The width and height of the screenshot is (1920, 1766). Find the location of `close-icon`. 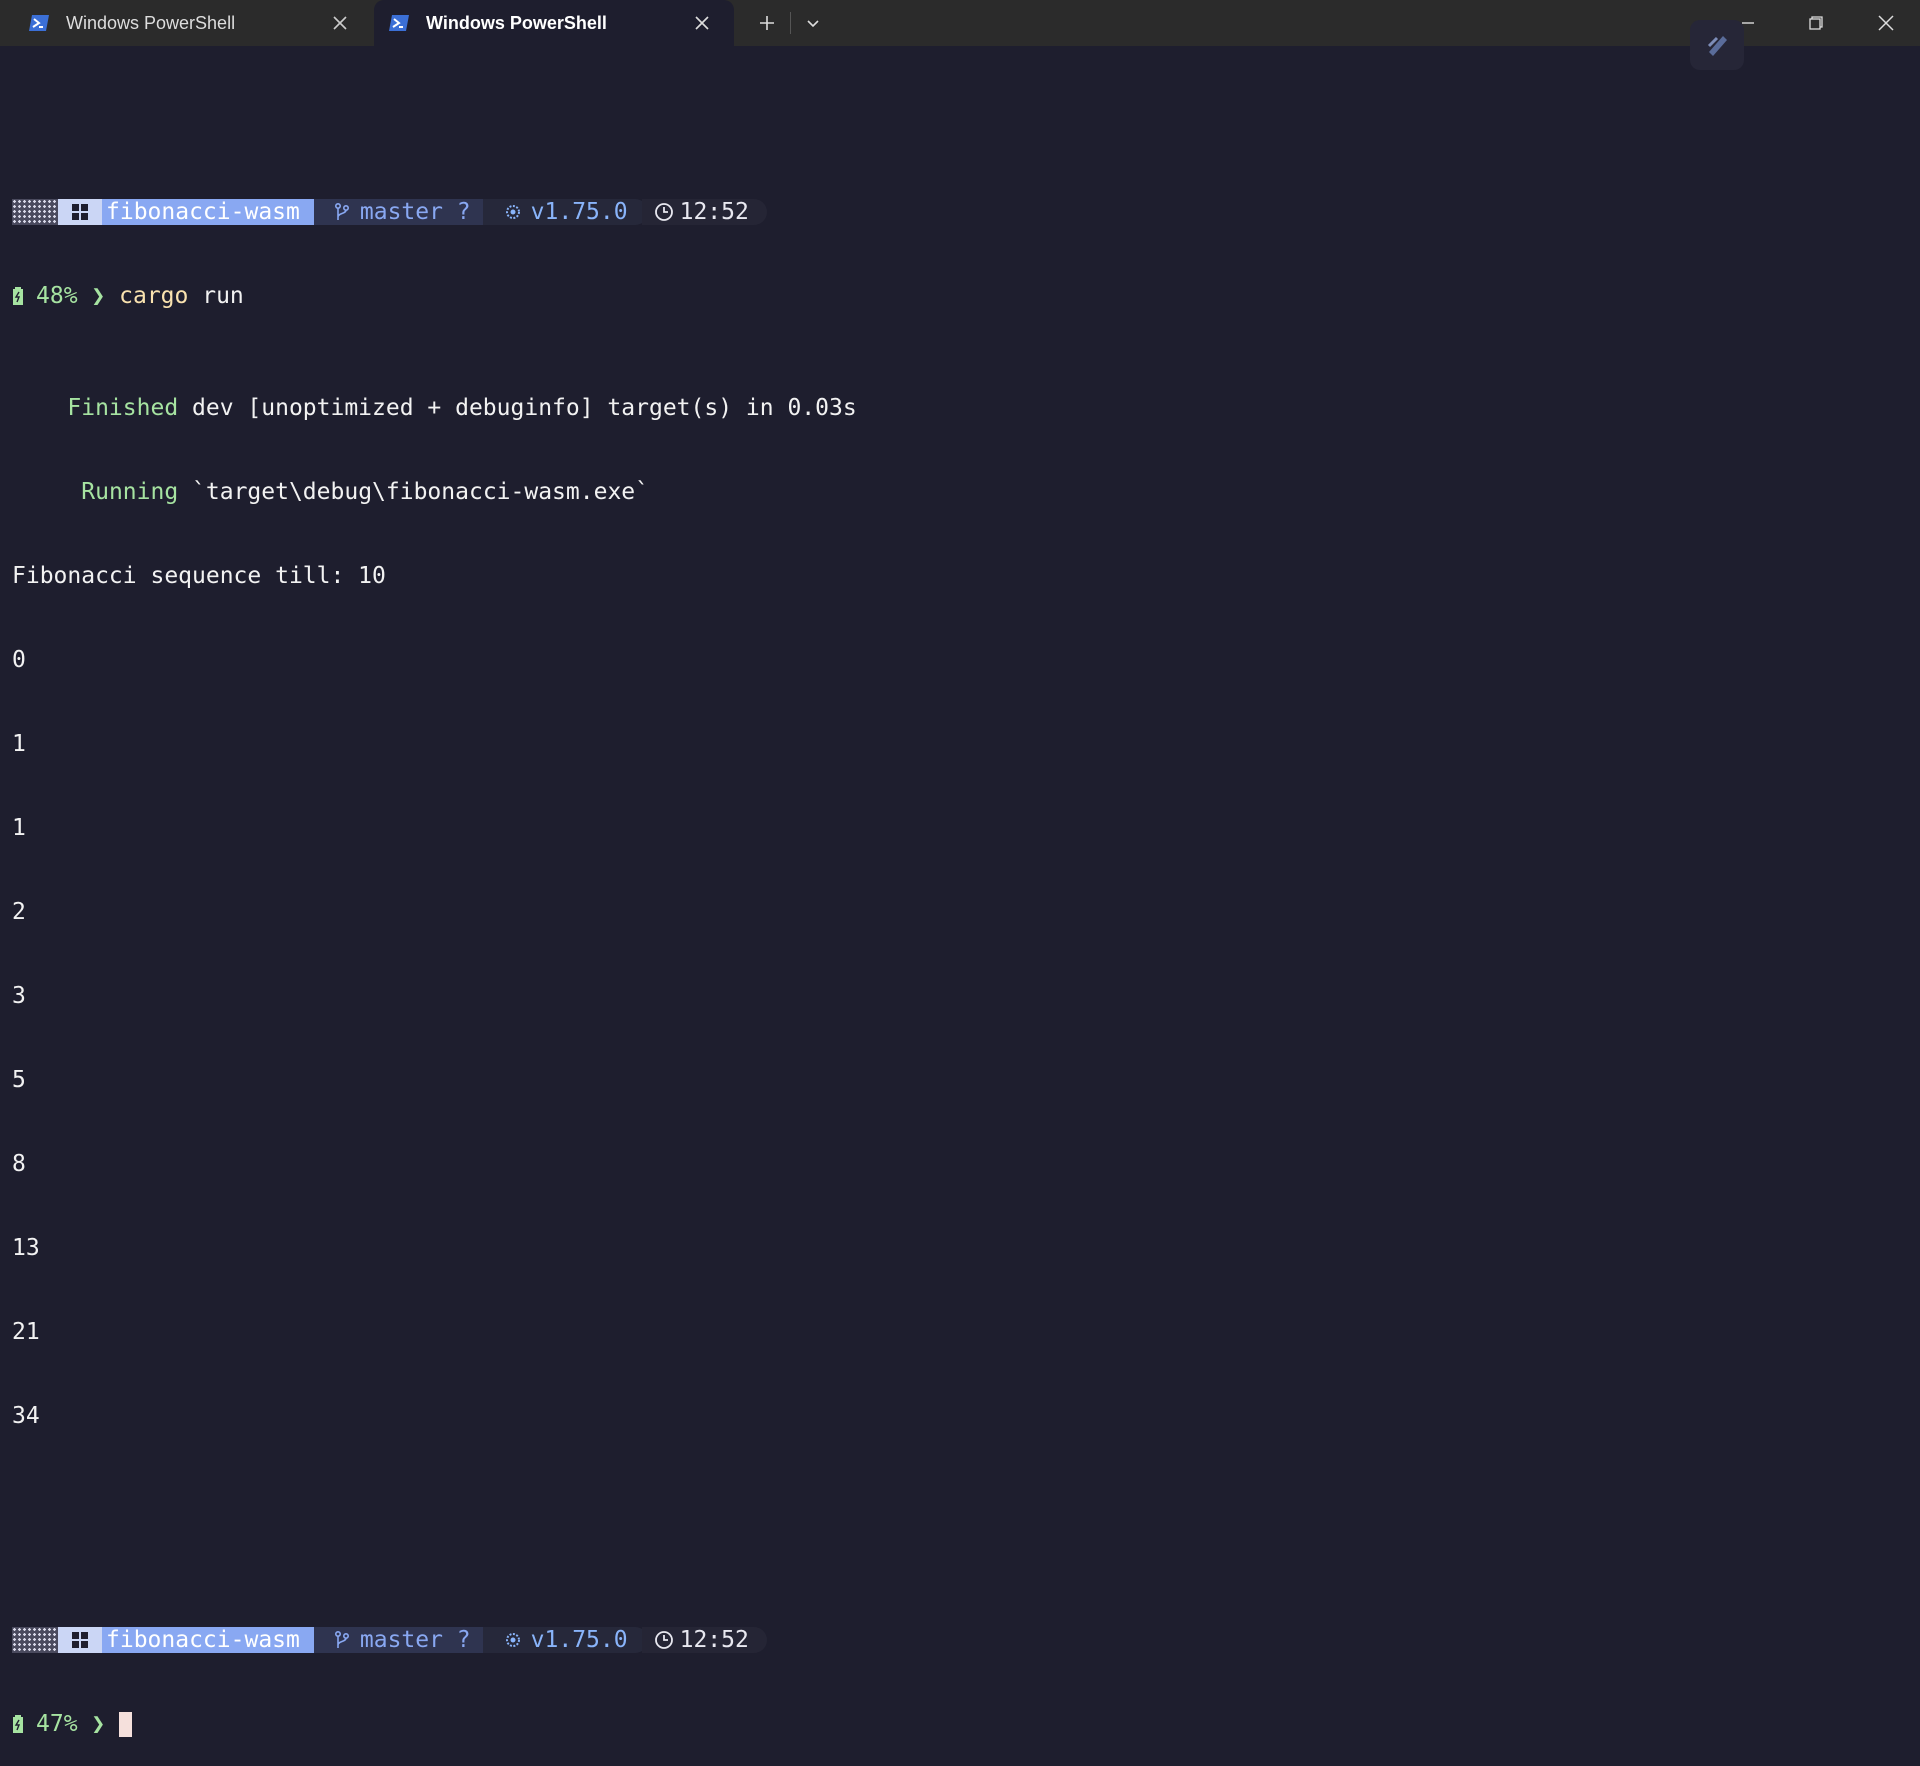

close-icon is located at coordinates (1886, 23).